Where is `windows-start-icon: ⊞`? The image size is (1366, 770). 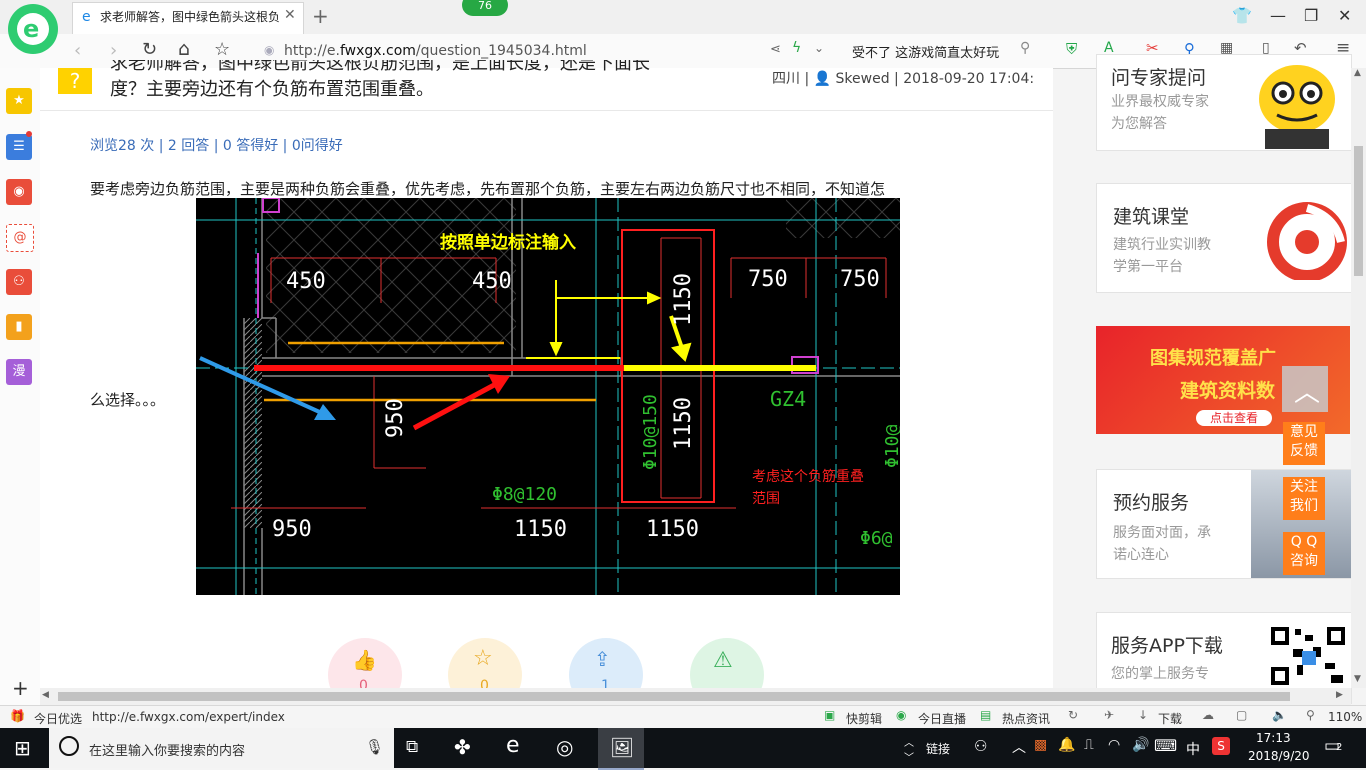
windows-start-icon: ⊞ is located at coordinates (22, 748).